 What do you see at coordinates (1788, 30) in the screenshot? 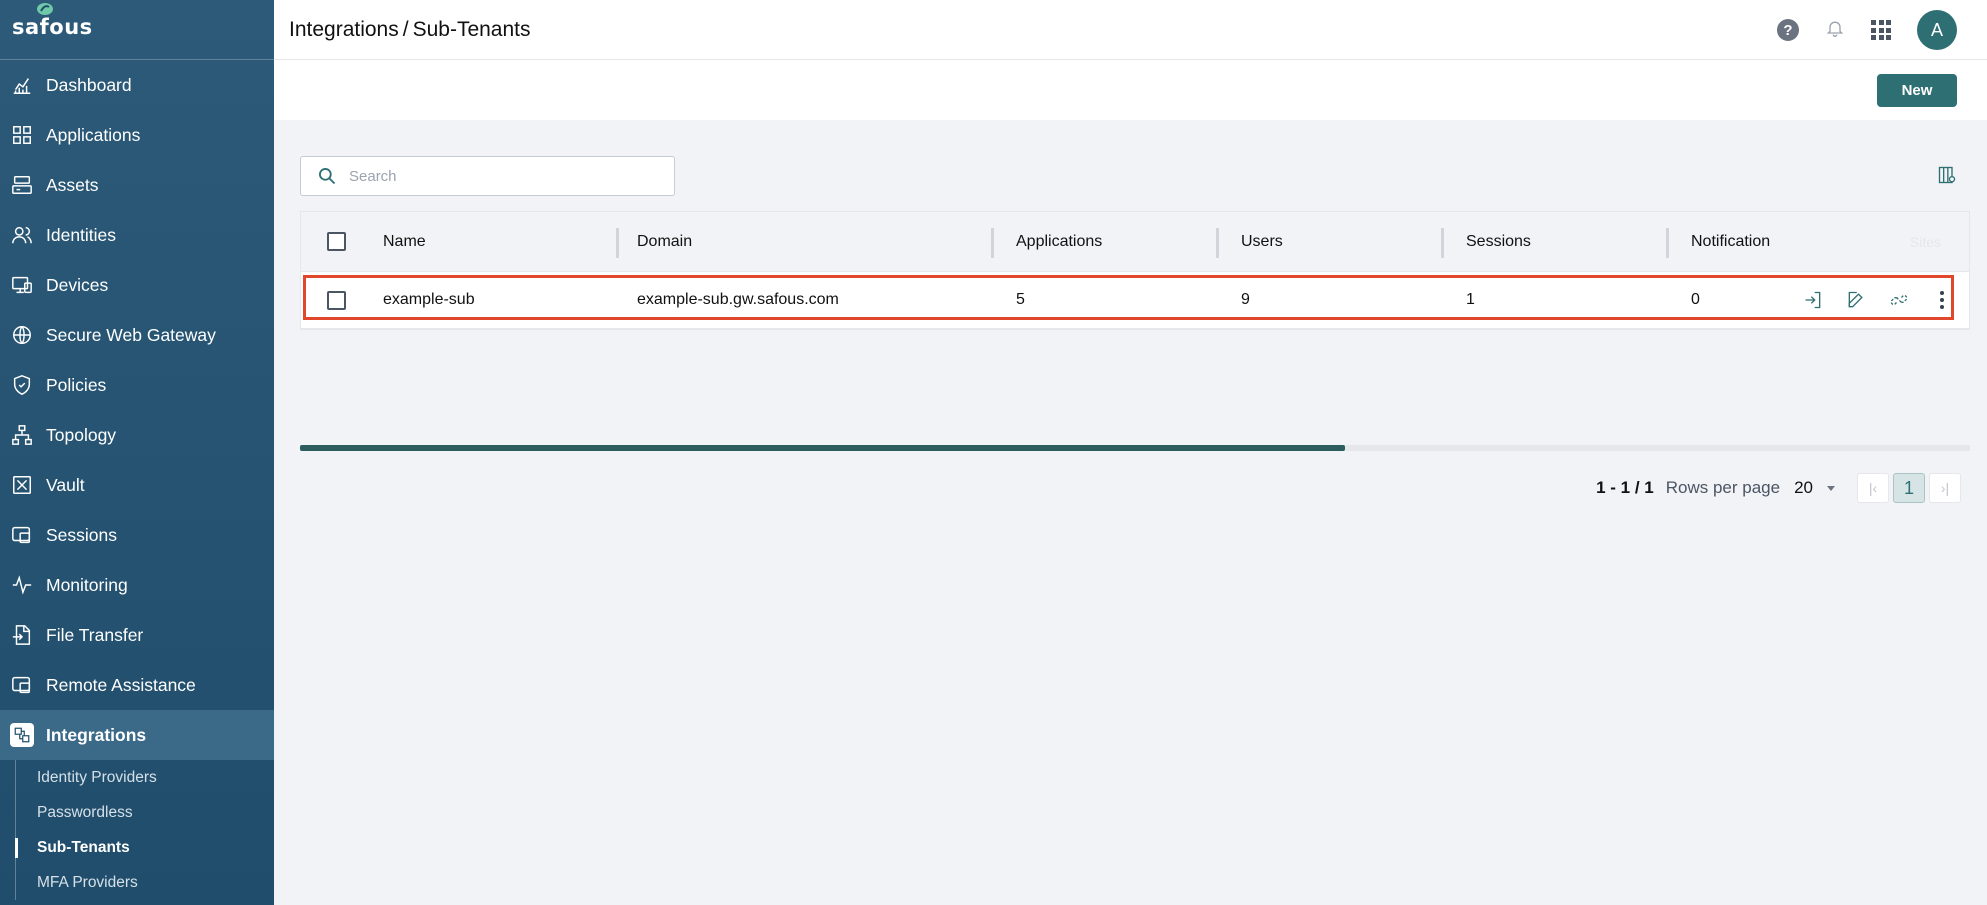
I see `help-icon: ?` at bounding box center [1788, 30].